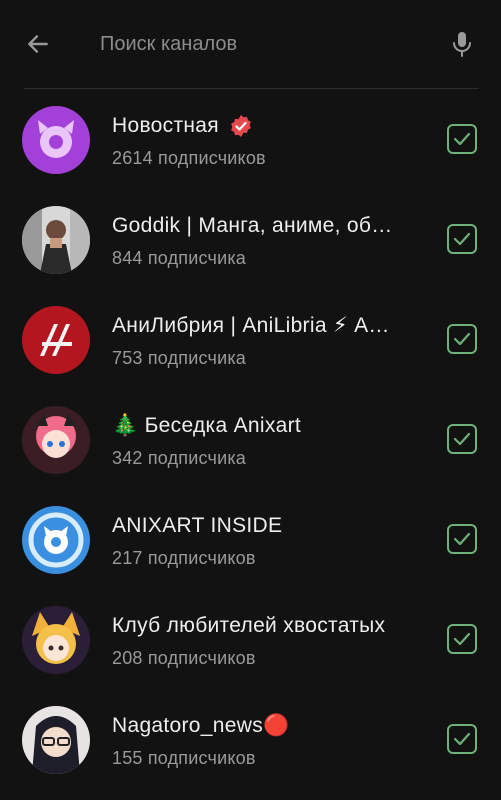 The height and width of the screenshot is (800, 501). What do you see at coordinates (179, 458) in the screenshot?
I see `subscriber-count: 342 подписчика` at bounding box center [179, 458].